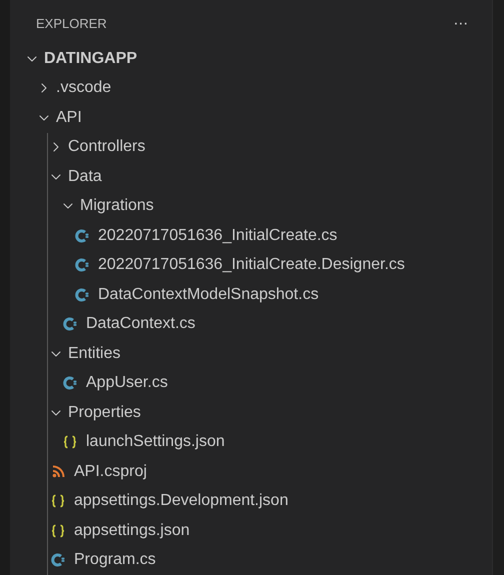  Describe the element at coordinates (251, 442) in the screenshot. I see `file-row: launchSettings.json` at that location.